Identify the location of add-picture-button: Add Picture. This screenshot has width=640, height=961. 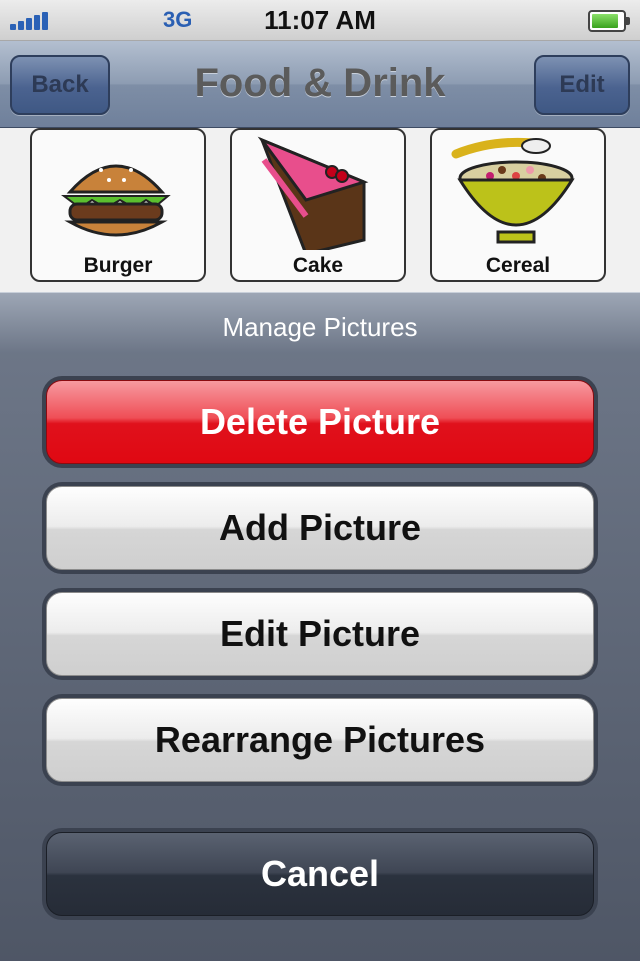
(320, 528).